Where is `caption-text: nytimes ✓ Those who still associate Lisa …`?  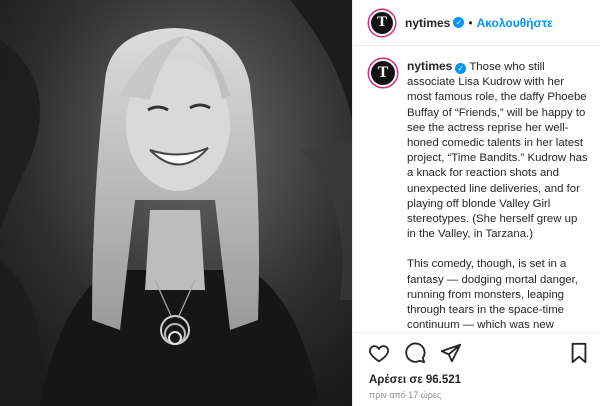 caption-text: nytimes ✓ Those who still associate Lisa … is located at coordinates (498, 150).